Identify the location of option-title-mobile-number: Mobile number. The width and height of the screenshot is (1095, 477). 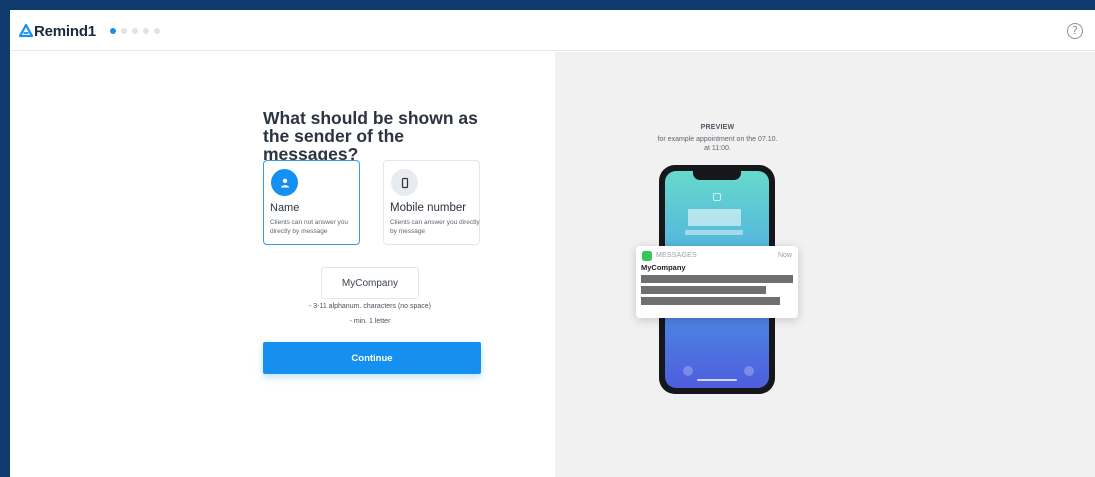
(428, 208).